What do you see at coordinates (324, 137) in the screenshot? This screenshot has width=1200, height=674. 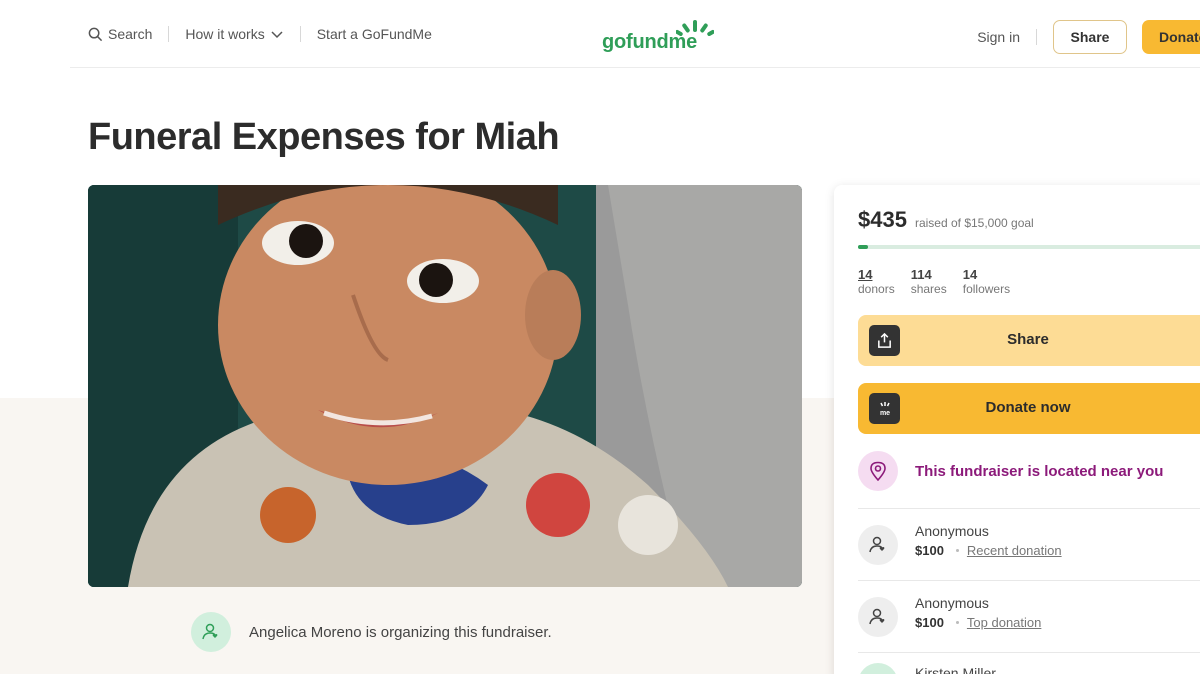 I see `page-title: Funeral Expenses for Miah` at bounding box center [324, 137].